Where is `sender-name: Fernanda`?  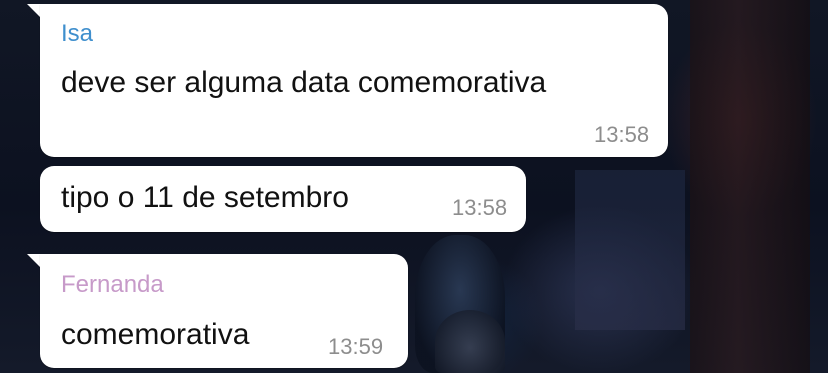
sender-name: Fernanda is located at coordinates (112, 285).